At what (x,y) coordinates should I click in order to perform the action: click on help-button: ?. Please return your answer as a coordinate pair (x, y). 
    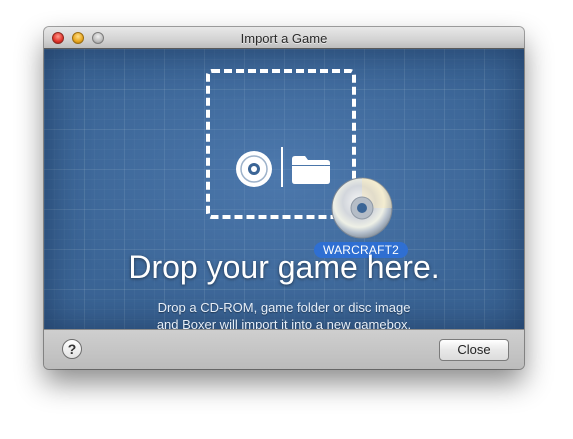
    Looking at the image, I should click on (72, 349).